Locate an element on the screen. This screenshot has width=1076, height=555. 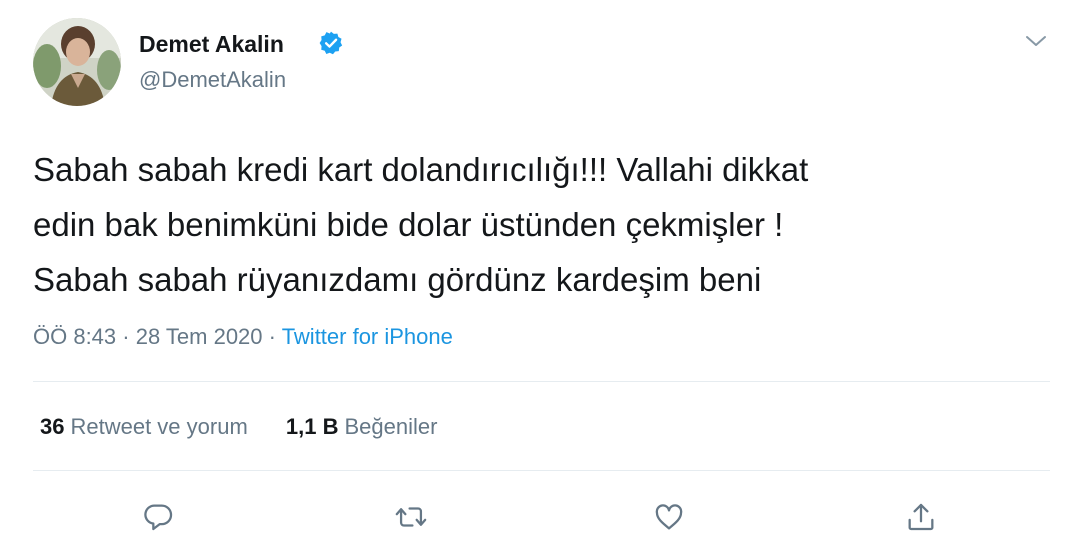
share-button is located at coordinates (921, 517).